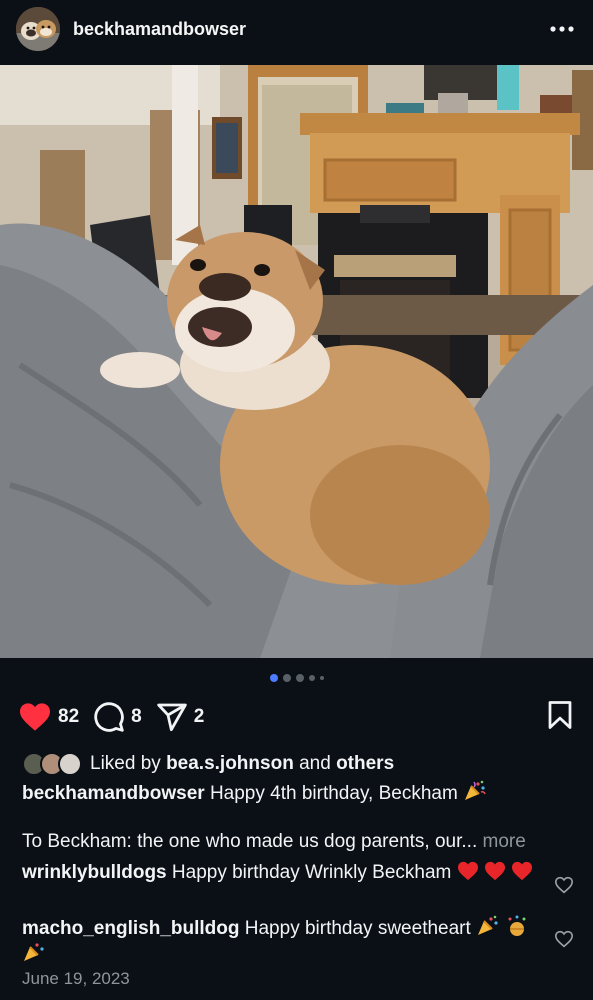 This screenshot has width=593, height=1000. I want to click on more-options-button, so click(562, 29).